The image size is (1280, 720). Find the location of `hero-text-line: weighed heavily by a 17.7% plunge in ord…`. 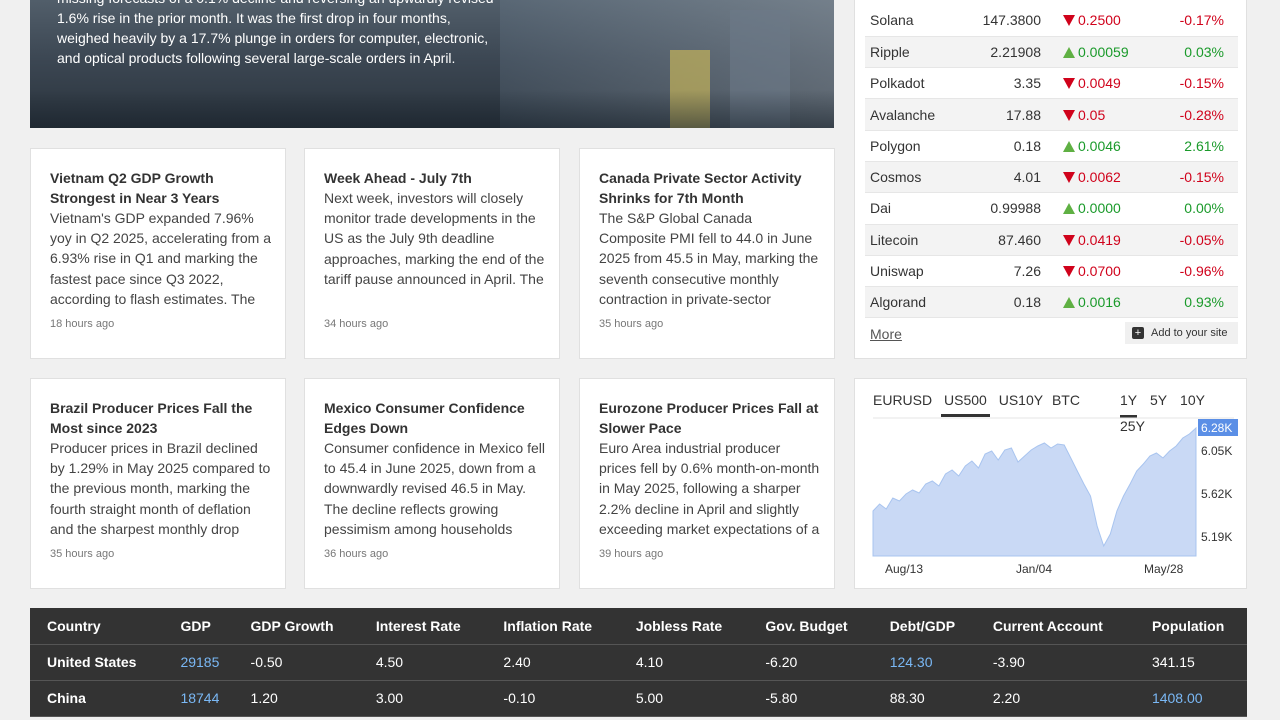

hero-text-line: weighed heavily by a 17.7% plunge in ord… is located at coordinates (273, 38).